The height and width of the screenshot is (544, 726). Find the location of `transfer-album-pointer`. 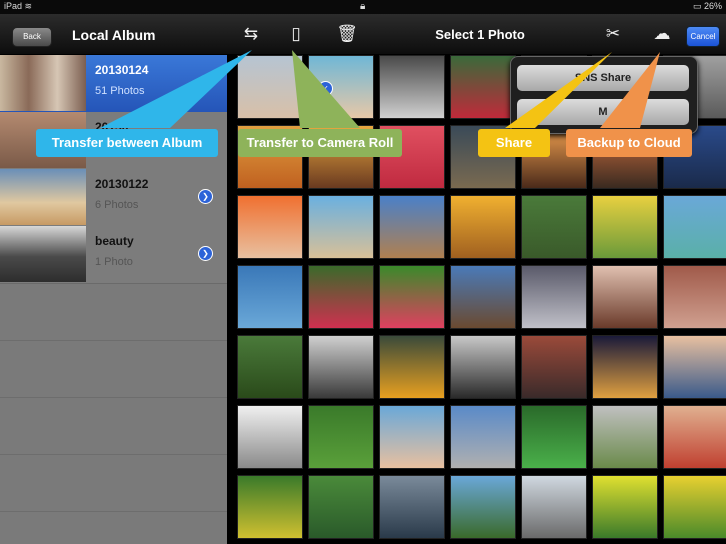

transfer-album-pointer is located at coordinates (176, 89).